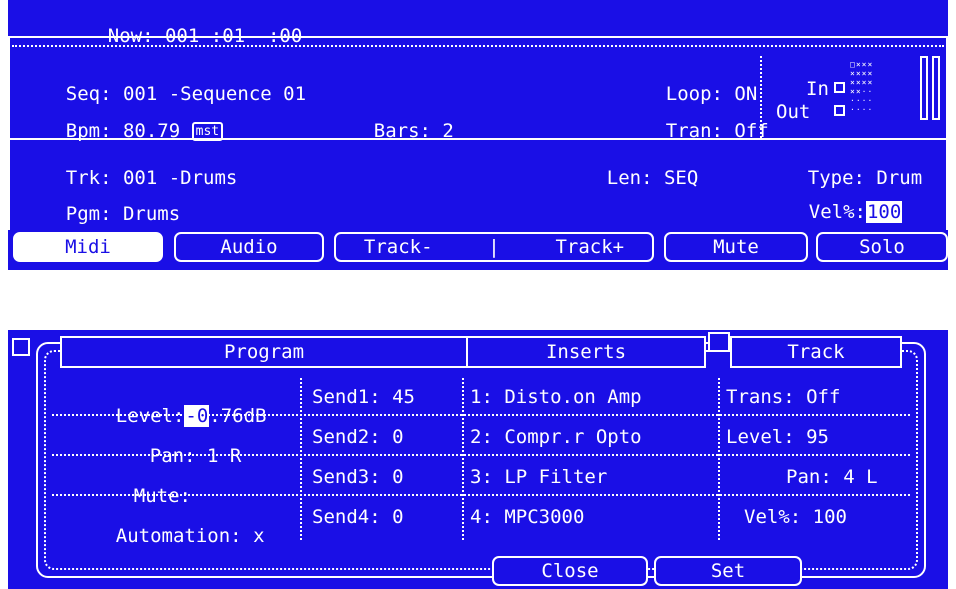  Describe the element at coordinates (178, 536) in the screenshot. I see `automation-label: Automation:` at that location.